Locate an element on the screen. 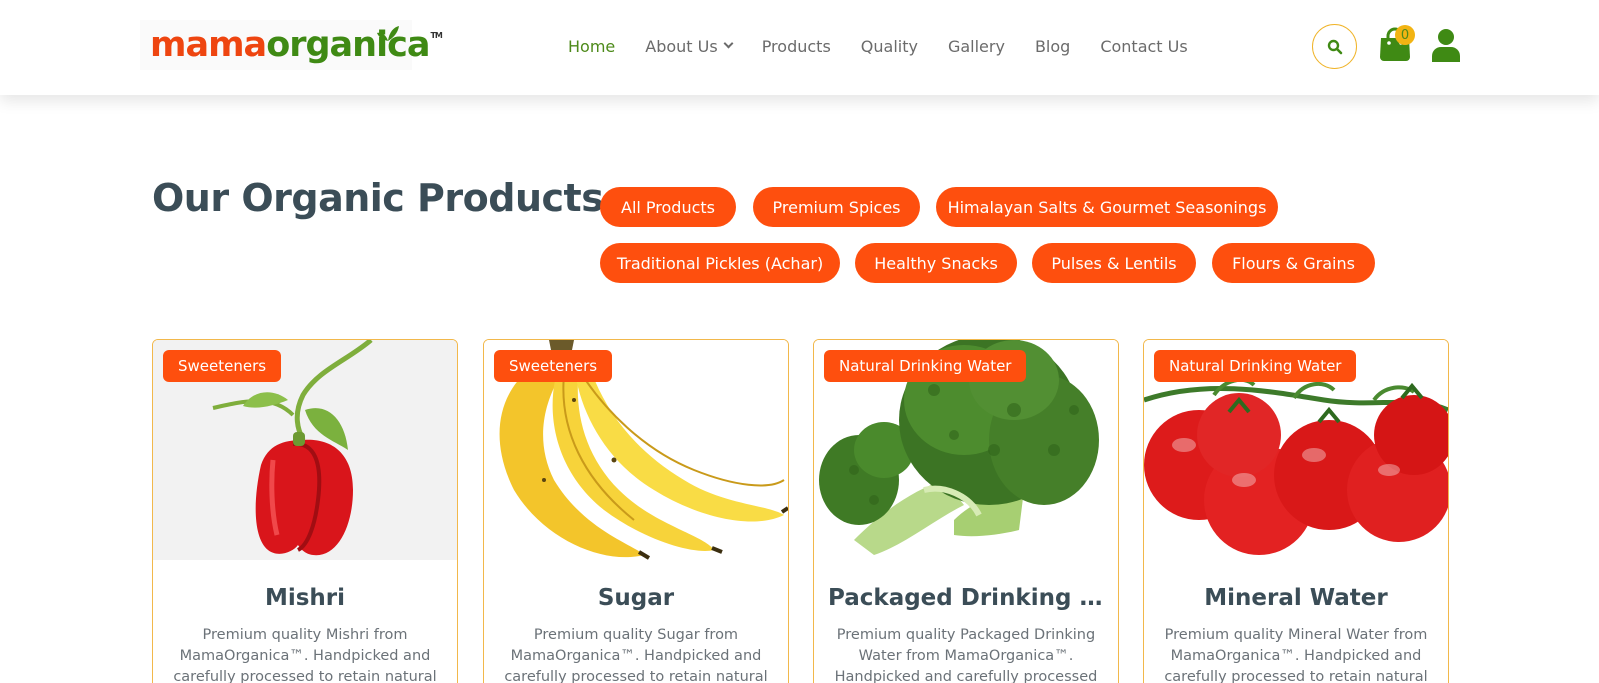 This screenshot has width=1599, height=683. search-icon is located at coordinates (1334, 46).